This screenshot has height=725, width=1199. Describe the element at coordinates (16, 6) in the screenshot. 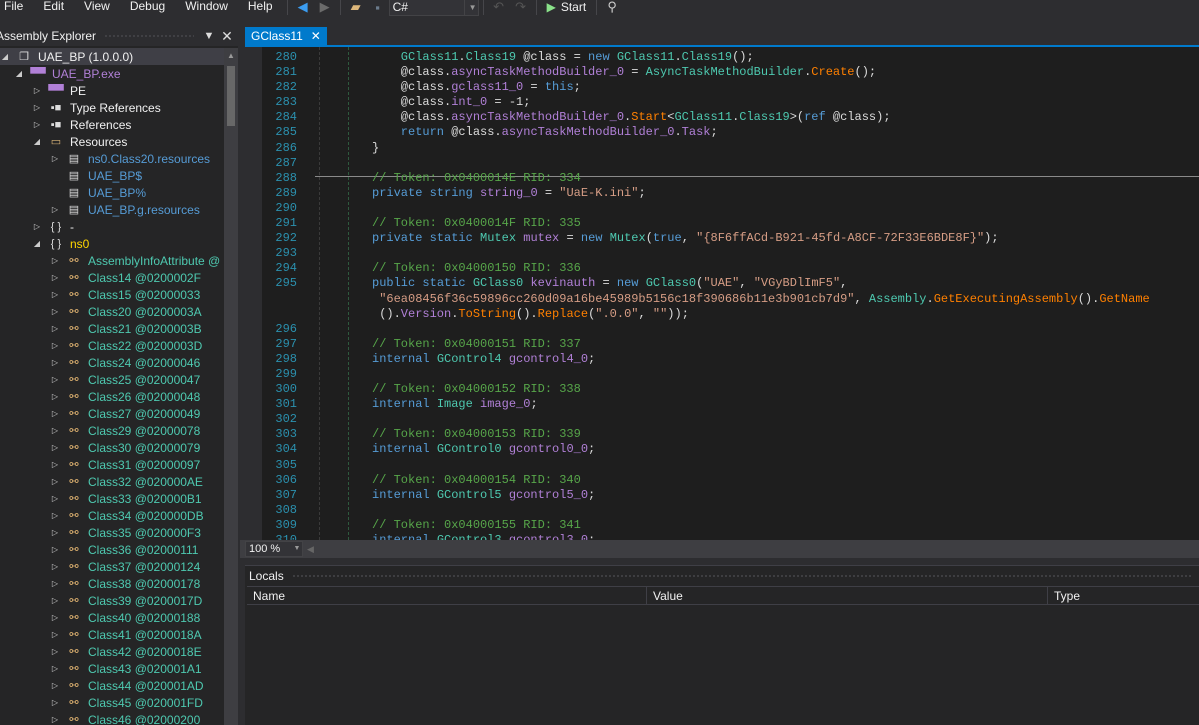

I see `menu-file: File` at that location.